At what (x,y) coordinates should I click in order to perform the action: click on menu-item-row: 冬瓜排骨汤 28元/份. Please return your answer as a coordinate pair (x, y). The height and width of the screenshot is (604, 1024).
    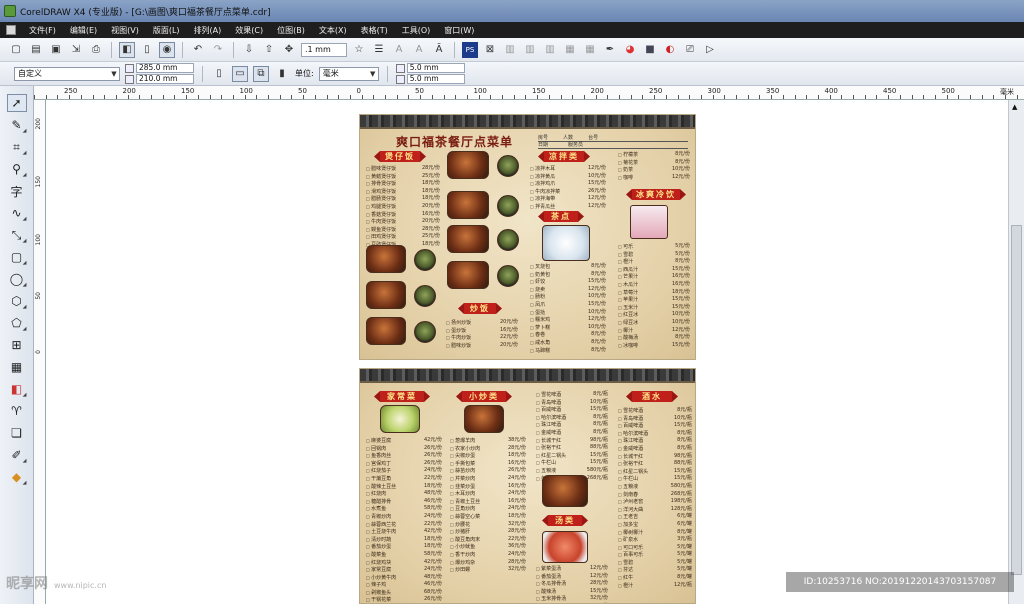
    Looking at the image, I should click on (572, 584).